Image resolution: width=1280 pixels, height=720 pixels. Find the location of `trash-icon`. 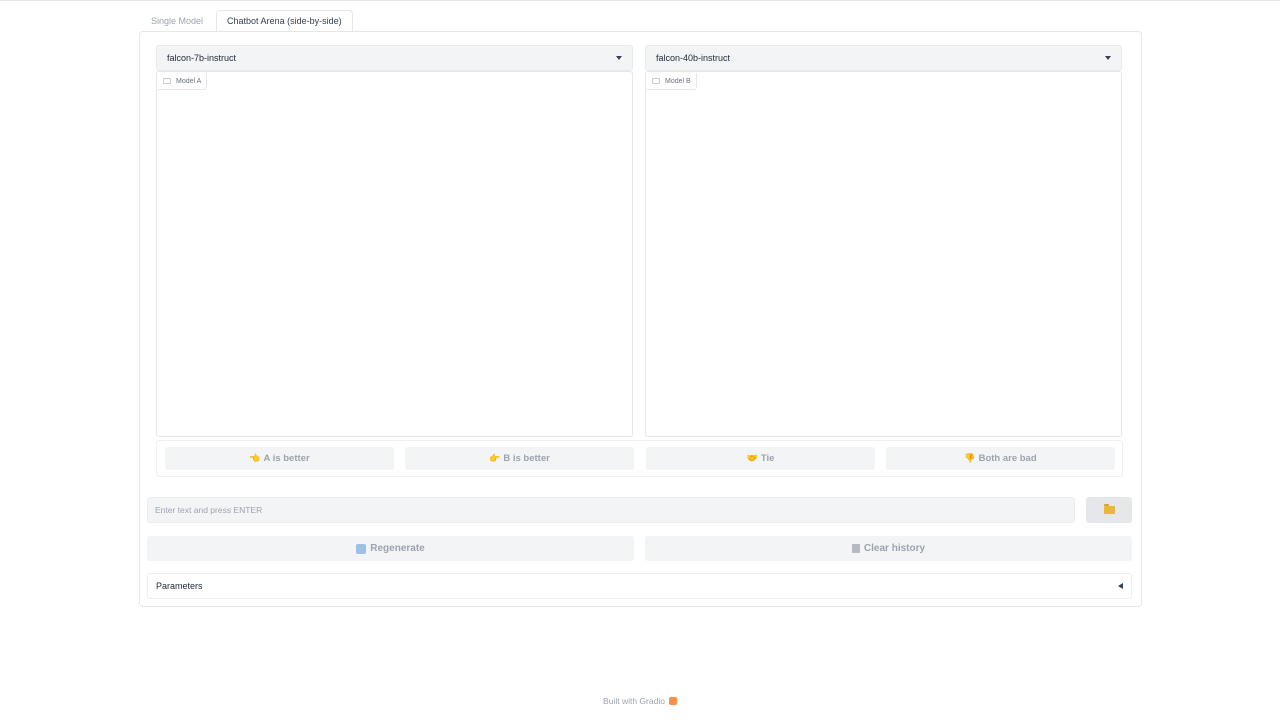

trash-icon is located at coordinates (855, 548).